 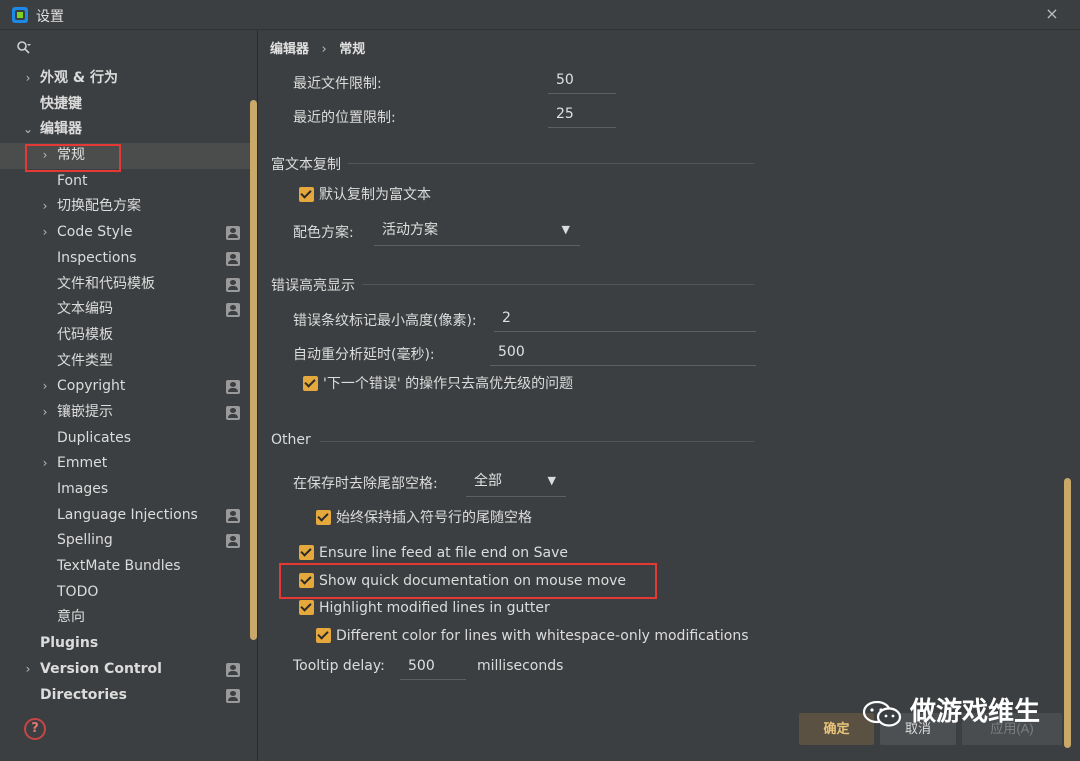 I want to click on tree-item: 意向, so click(x=125, y=618).